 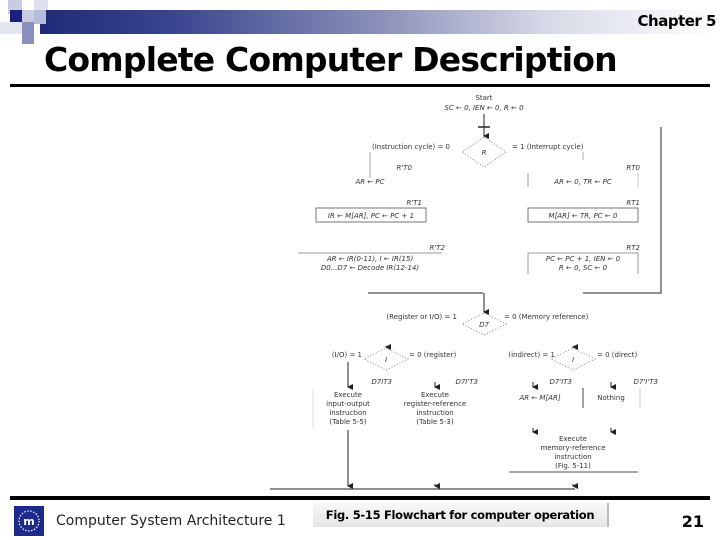 What do you see at coordinates (484, 108) in the screenshot?
I see `init-label: SC ← 0, IEN ← 0, R ← 0` at bounding box center [484, 108].